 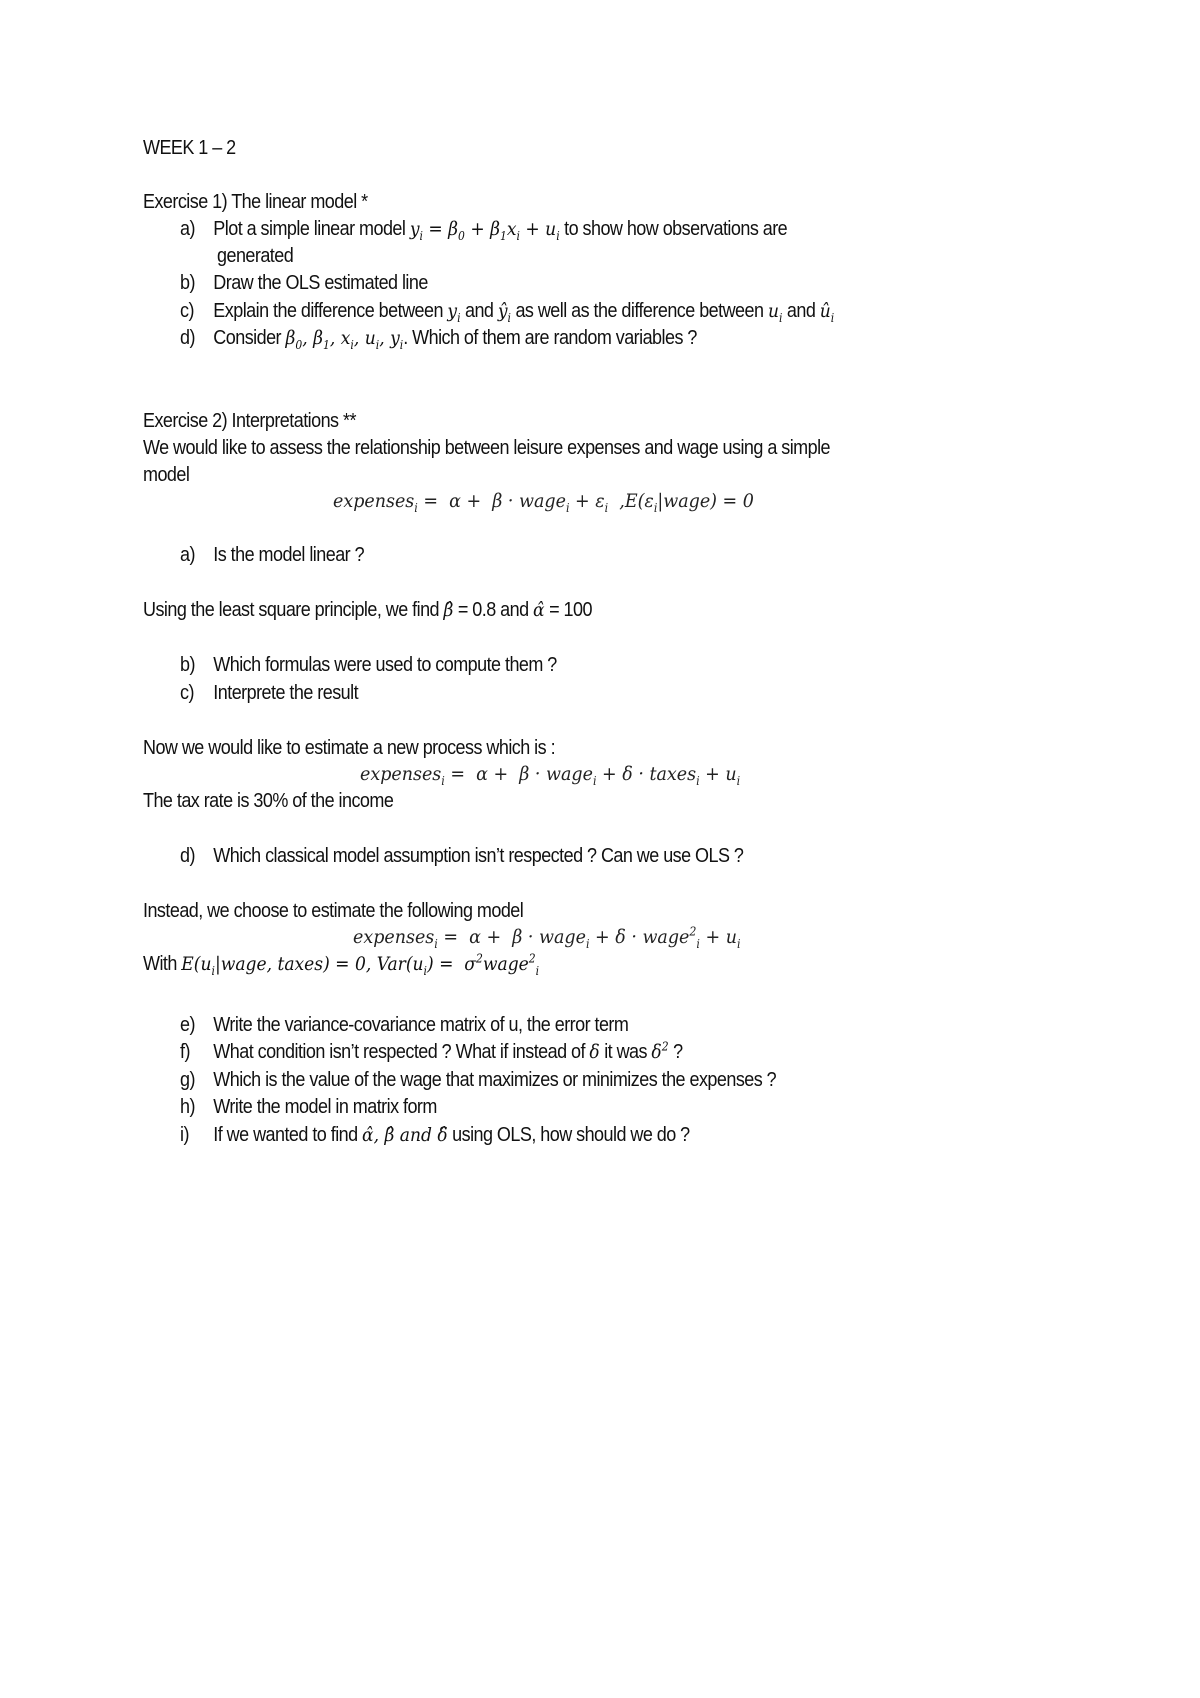 I want to click on delta-squared-symbol: δ2, so click(x=660, y=1051).